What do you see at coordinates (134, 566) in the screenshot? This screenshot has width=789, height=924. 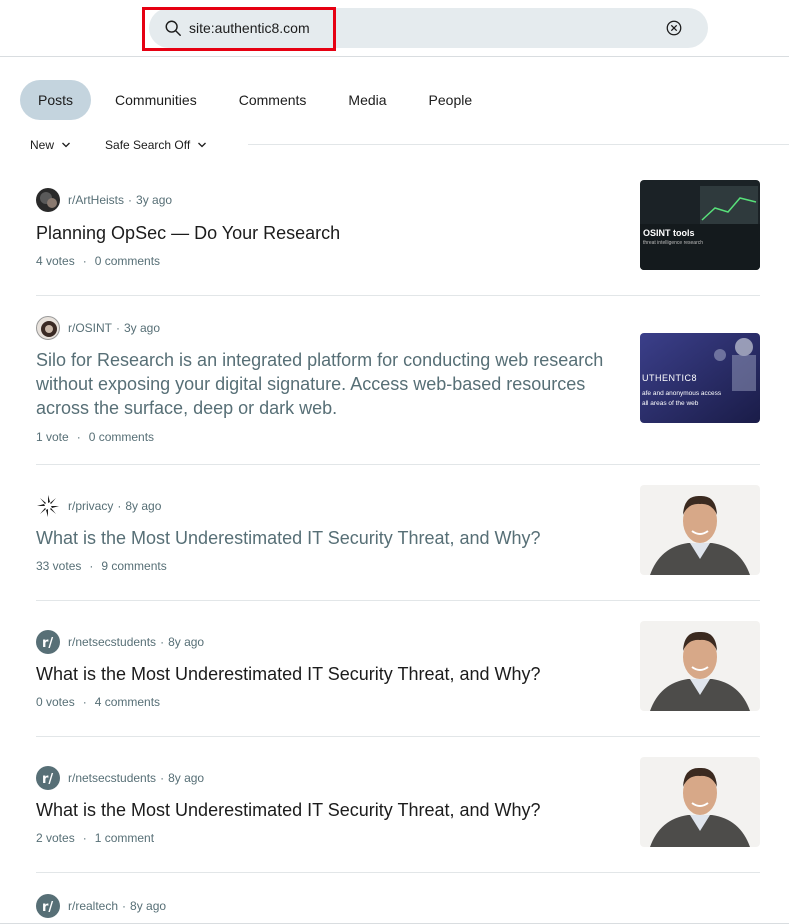 I see `comment-count: 9 comments` at bounding box center [134, 566].